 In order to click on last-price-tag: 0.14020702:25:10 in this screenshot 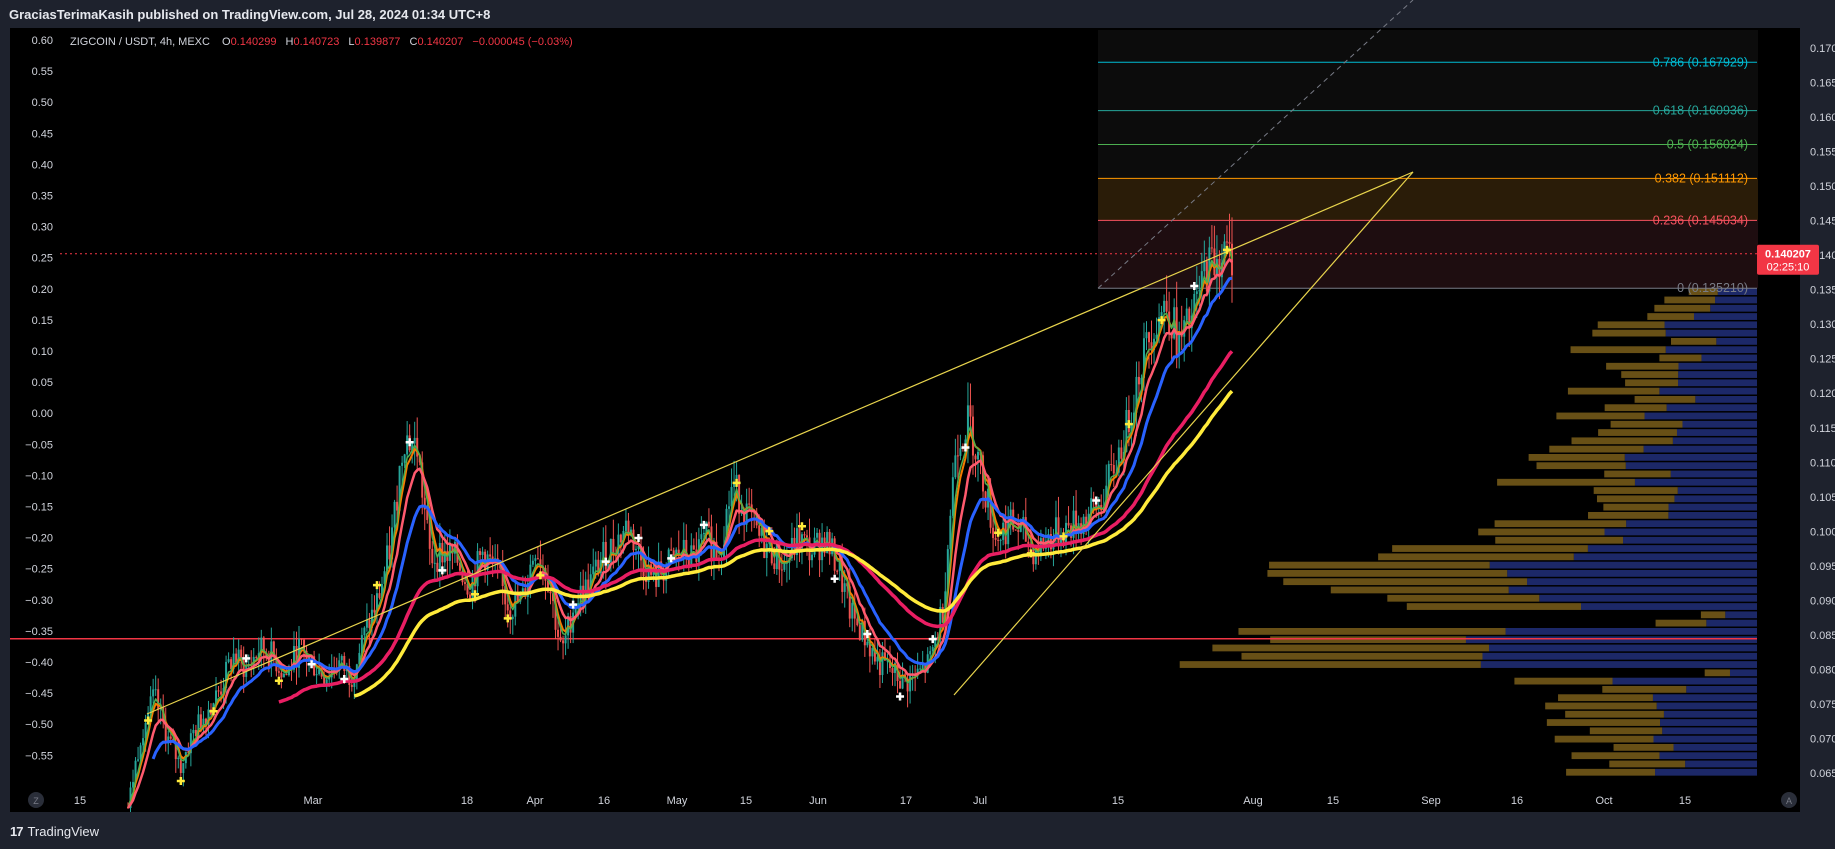, I will do `click(1788, 259)`.